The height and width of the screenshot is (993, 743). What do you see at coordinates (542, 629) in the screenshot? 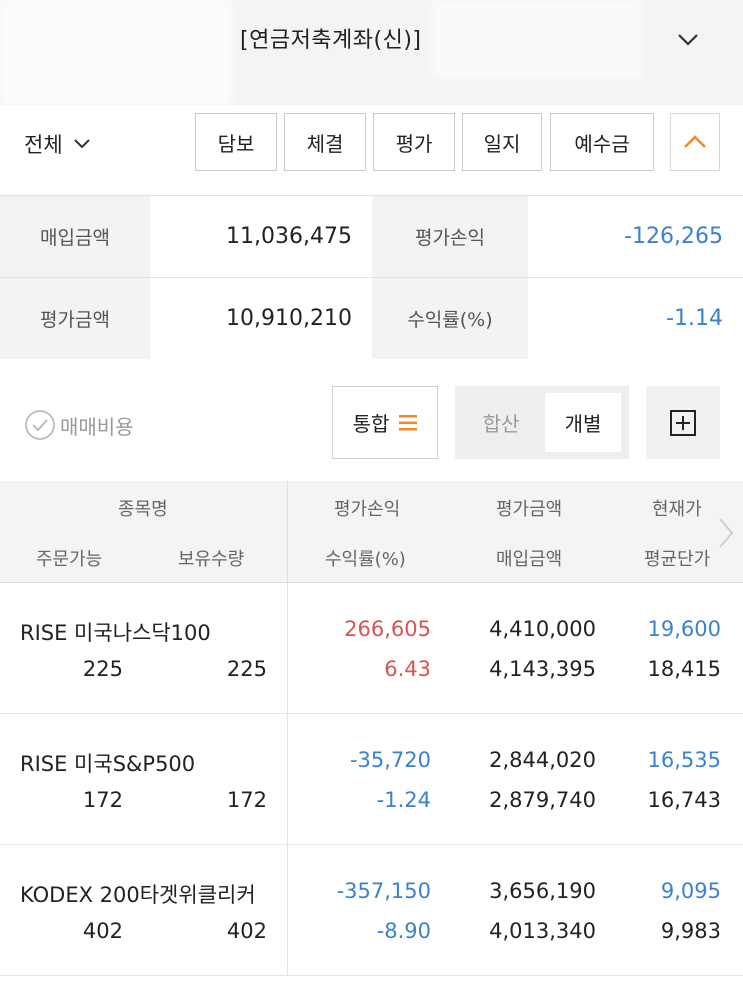
I see `eval-value: 4,410,000` at bounding box center [542, 629].